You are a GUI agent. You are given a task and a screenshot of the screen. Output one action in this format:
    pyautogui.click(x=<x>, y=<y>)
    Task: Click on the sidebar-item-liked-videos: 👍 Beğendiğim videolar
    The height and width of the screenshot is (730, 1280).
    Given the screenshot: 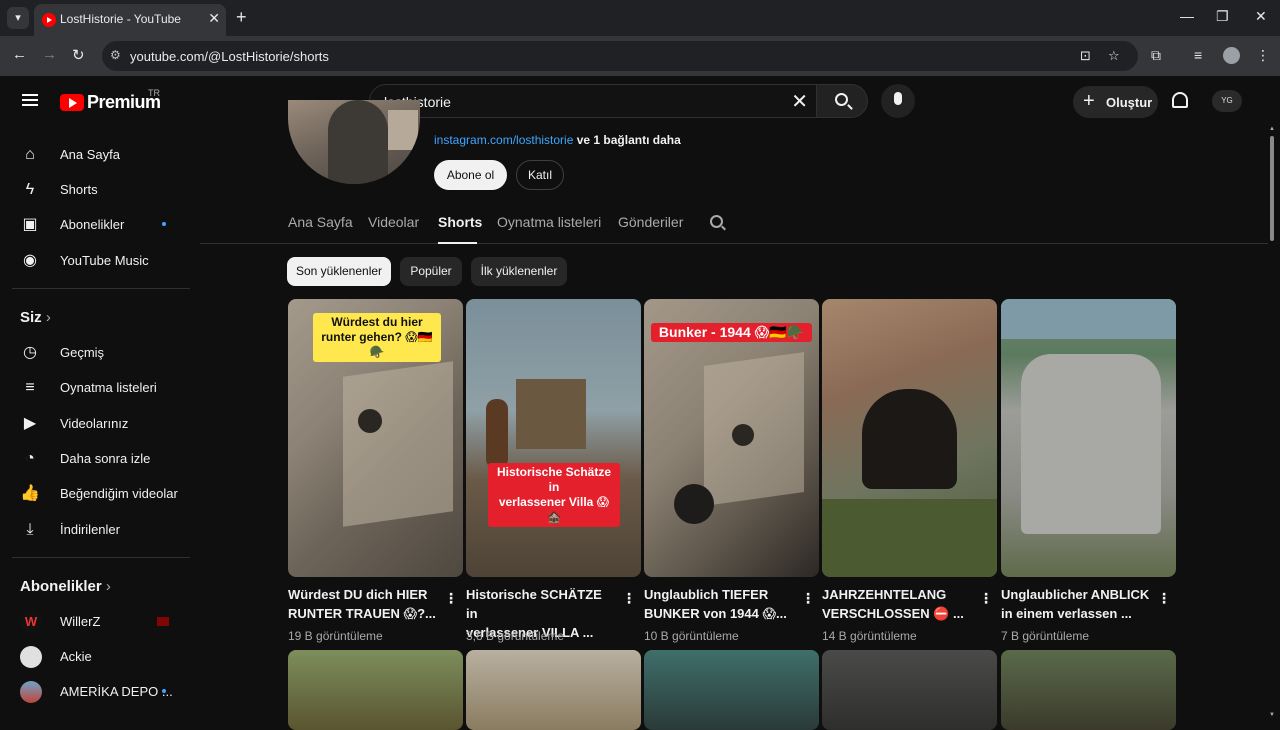 What is the action you would take?
    pyautogui.click(x=102, y=494)
    